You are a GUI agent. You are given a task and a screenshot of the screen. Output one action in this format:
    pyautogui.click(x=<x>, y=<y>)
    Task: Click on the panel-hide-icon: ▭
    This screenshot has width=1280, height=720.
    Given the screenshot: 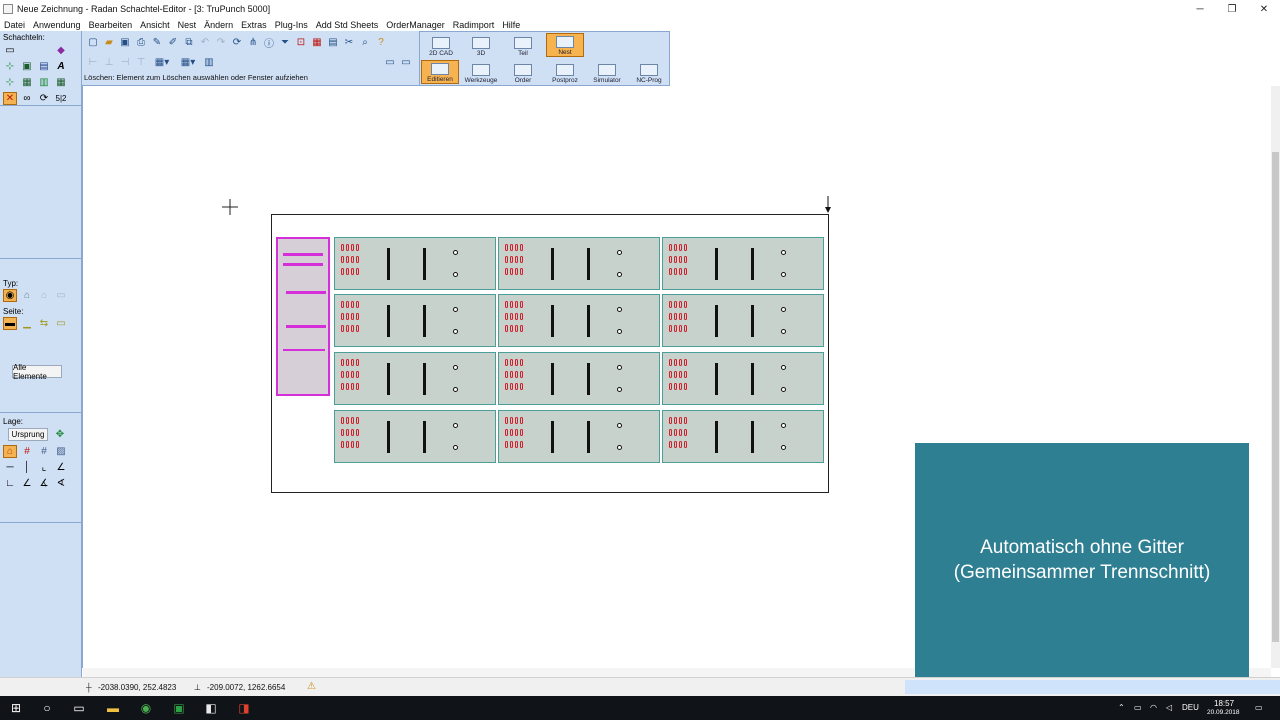 What is the action you would take?
    pyautogui.click(x=406, y=62)
    